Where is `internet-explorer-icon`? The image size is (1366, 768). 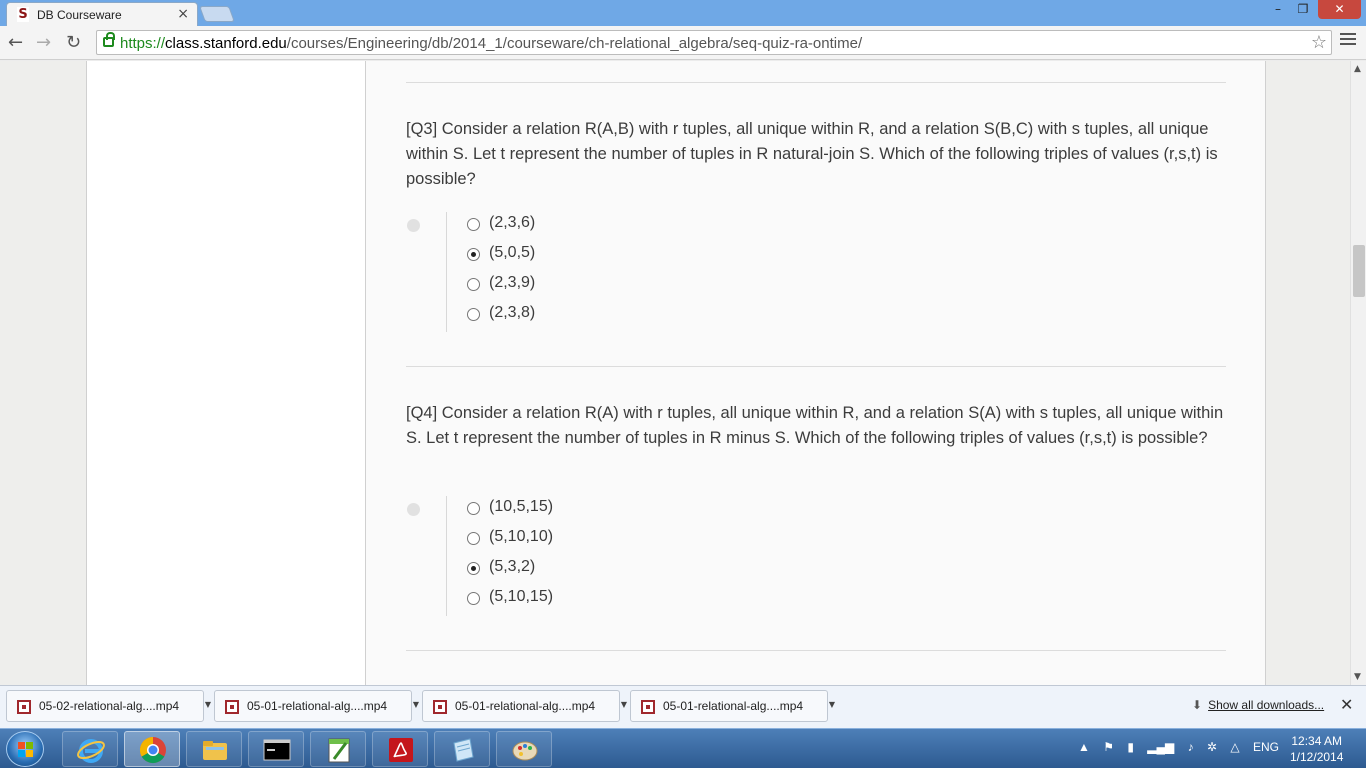 internet-explorer-icon is located at coordinates (91, 751).